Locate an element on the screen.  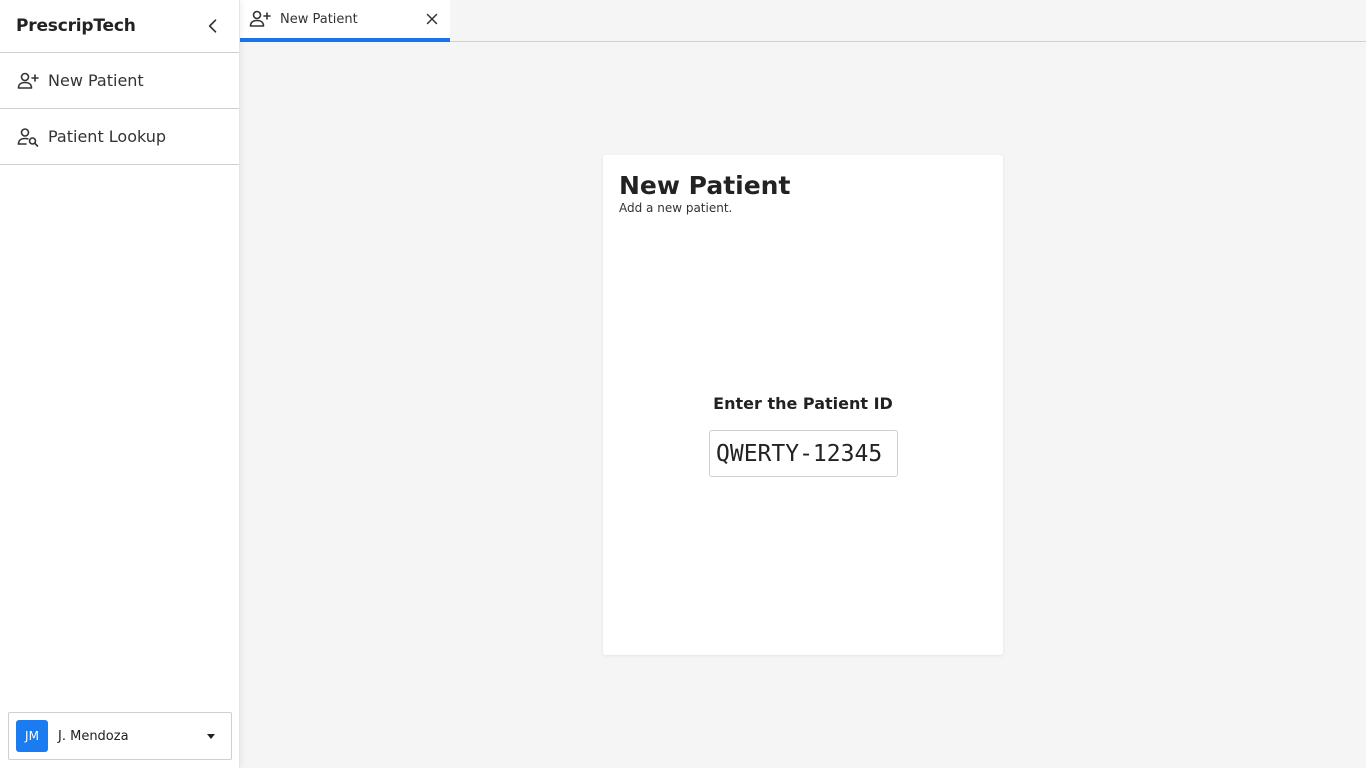
patient-id-label: Enter the Patient ID is located at coordinates (803, 403).